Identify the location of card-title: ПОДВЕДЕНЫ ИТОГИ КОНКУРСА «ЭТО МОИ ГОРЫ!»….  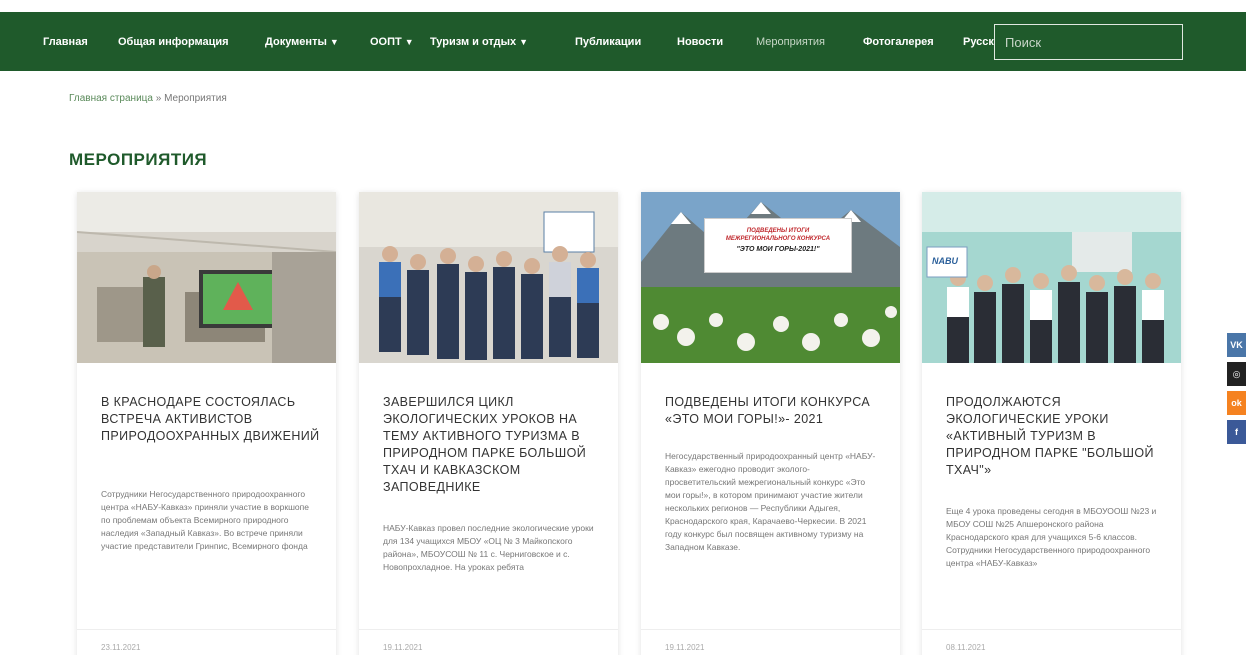
(775, 411).